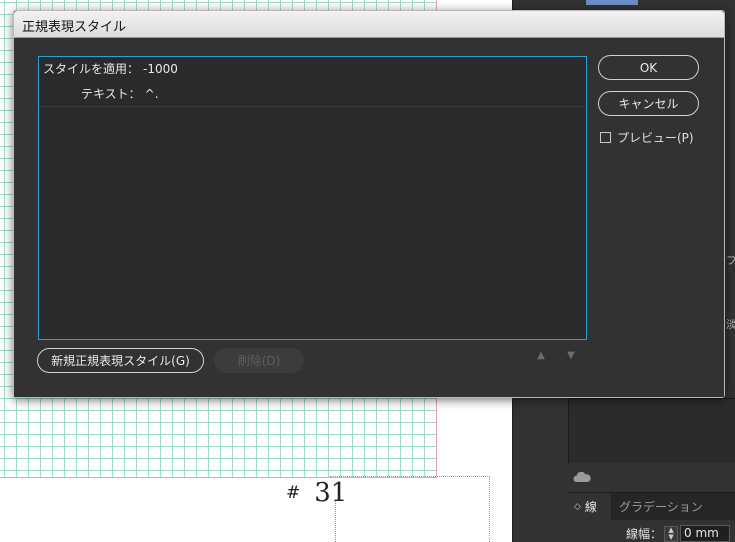 The image size is (735, 542). What do you see at coordinates (582, 477) in the screenshot?
I see `creative-cloud-icon` at bounding box center [582, 477].